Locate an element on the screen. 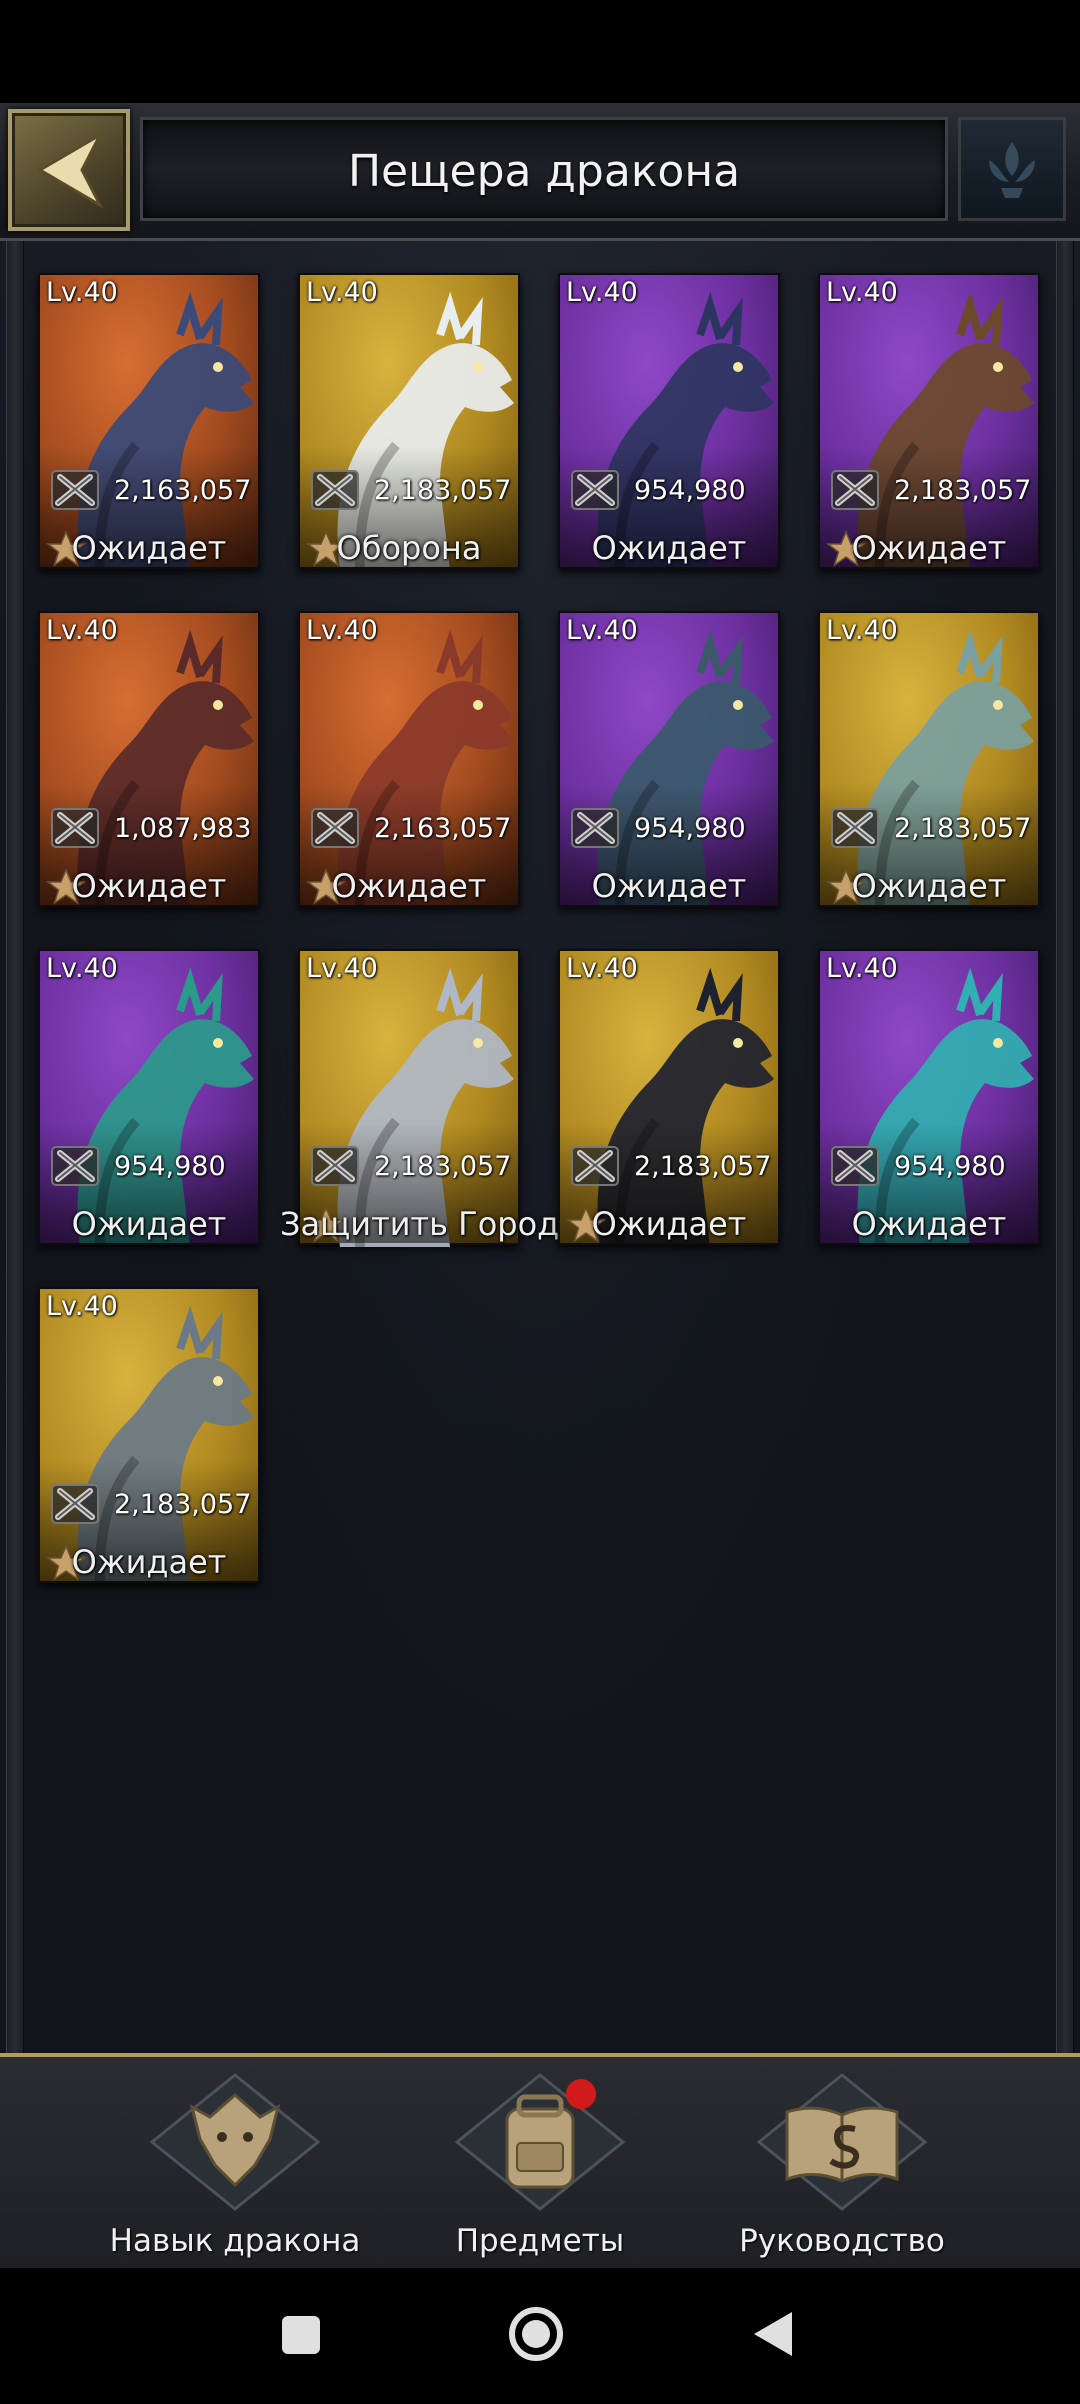 This screenshot has width=1080, height=2404. nav-dragon-skill: Навык дракона is located at coordinates (235, 2167).